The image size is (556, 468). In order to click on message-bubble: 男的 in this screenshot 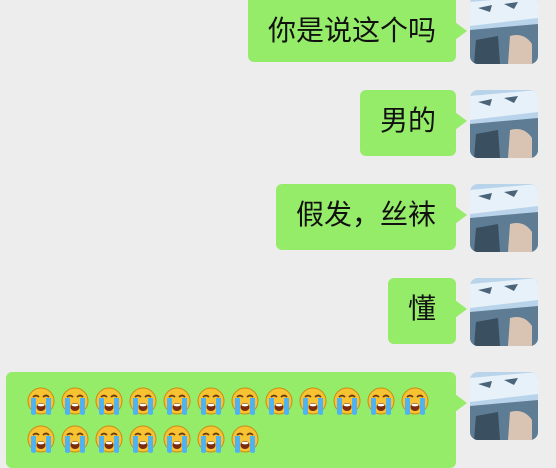, I will do `click(413, 123)`.